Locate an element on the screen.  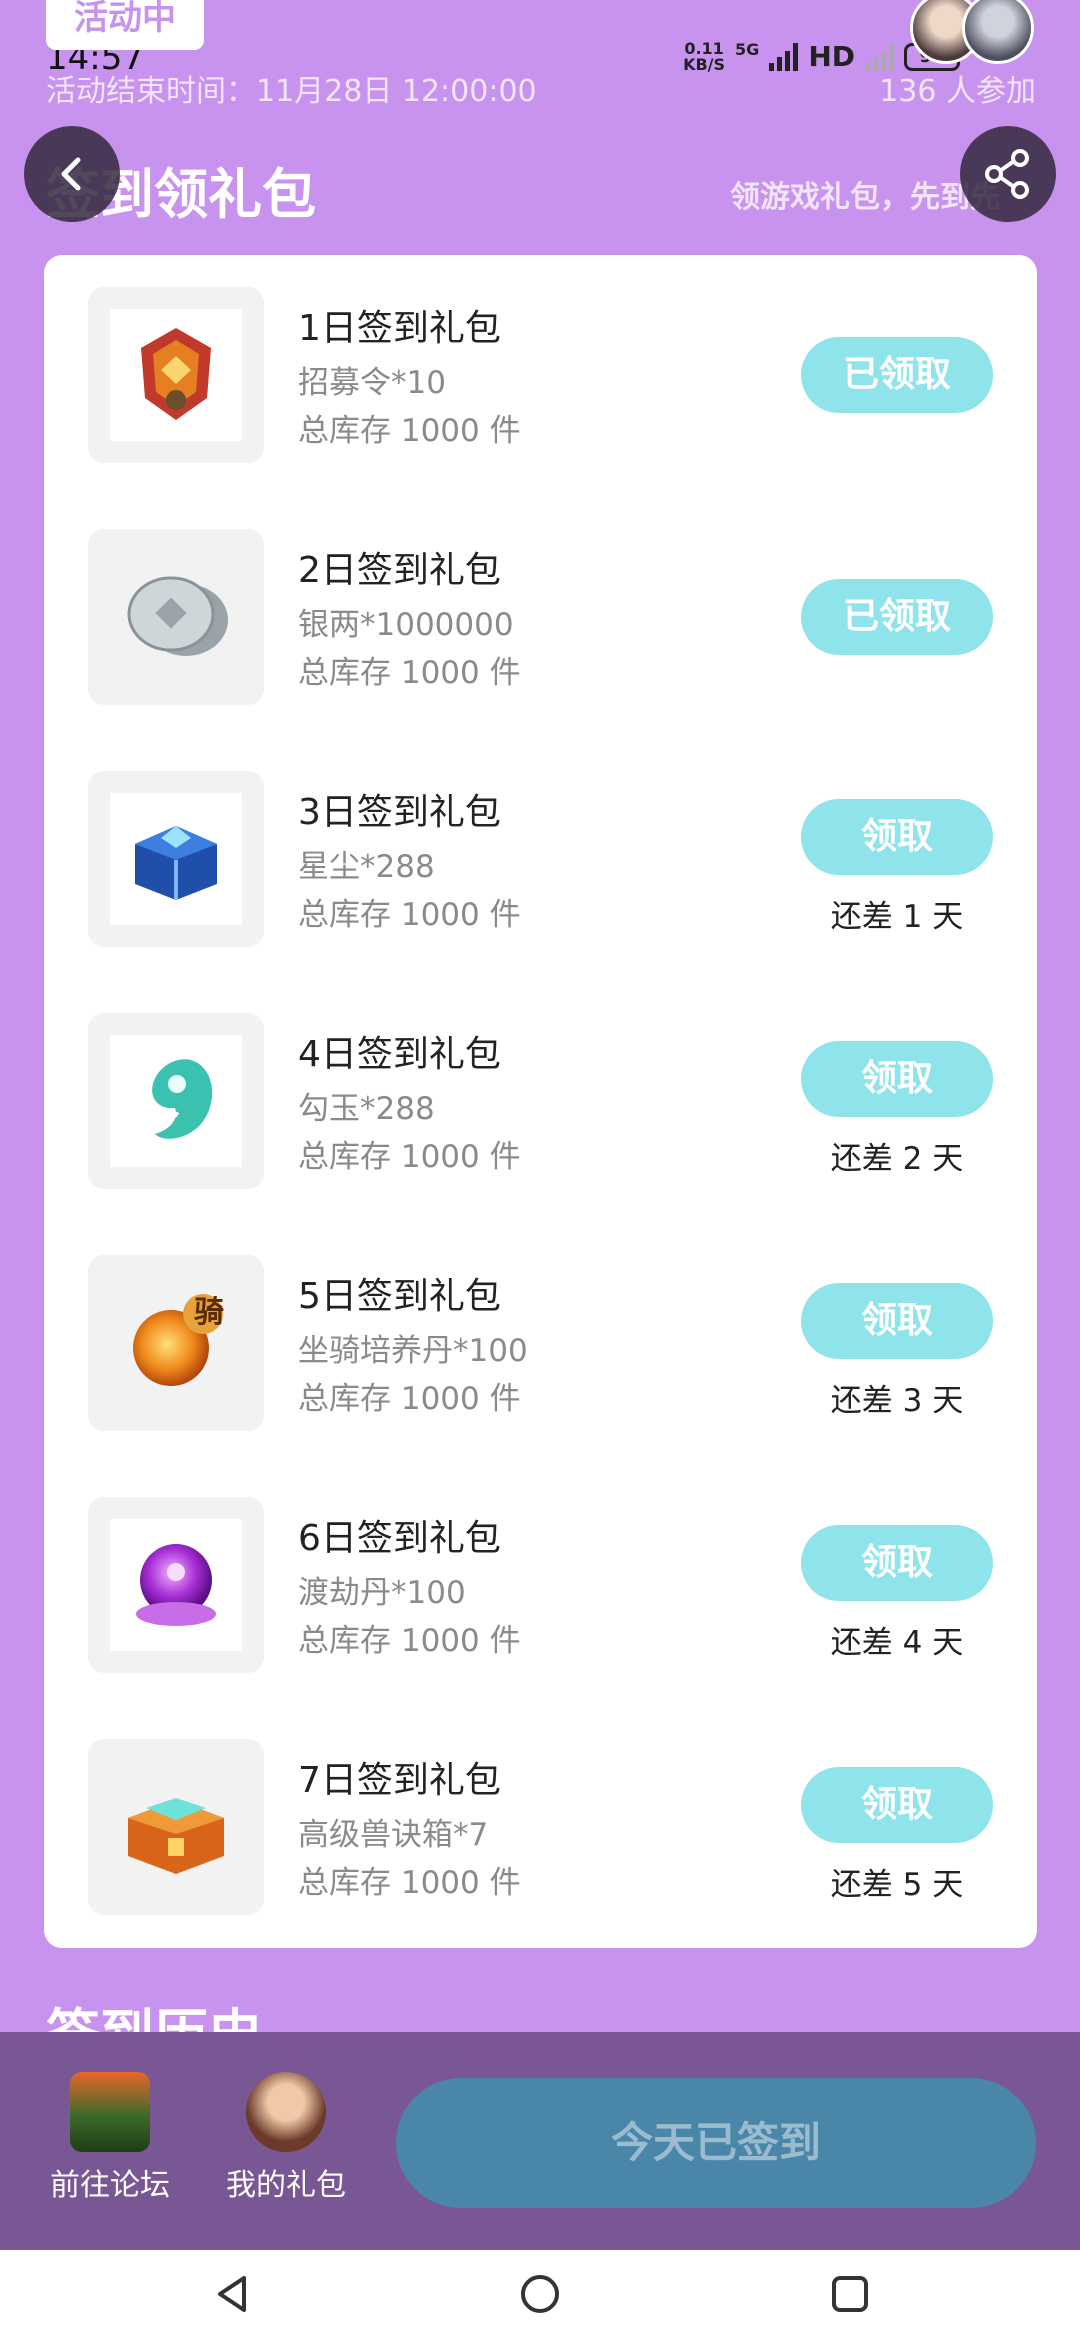
gift-title: 6日签到礼包 is located at coordinates (399, 1538).